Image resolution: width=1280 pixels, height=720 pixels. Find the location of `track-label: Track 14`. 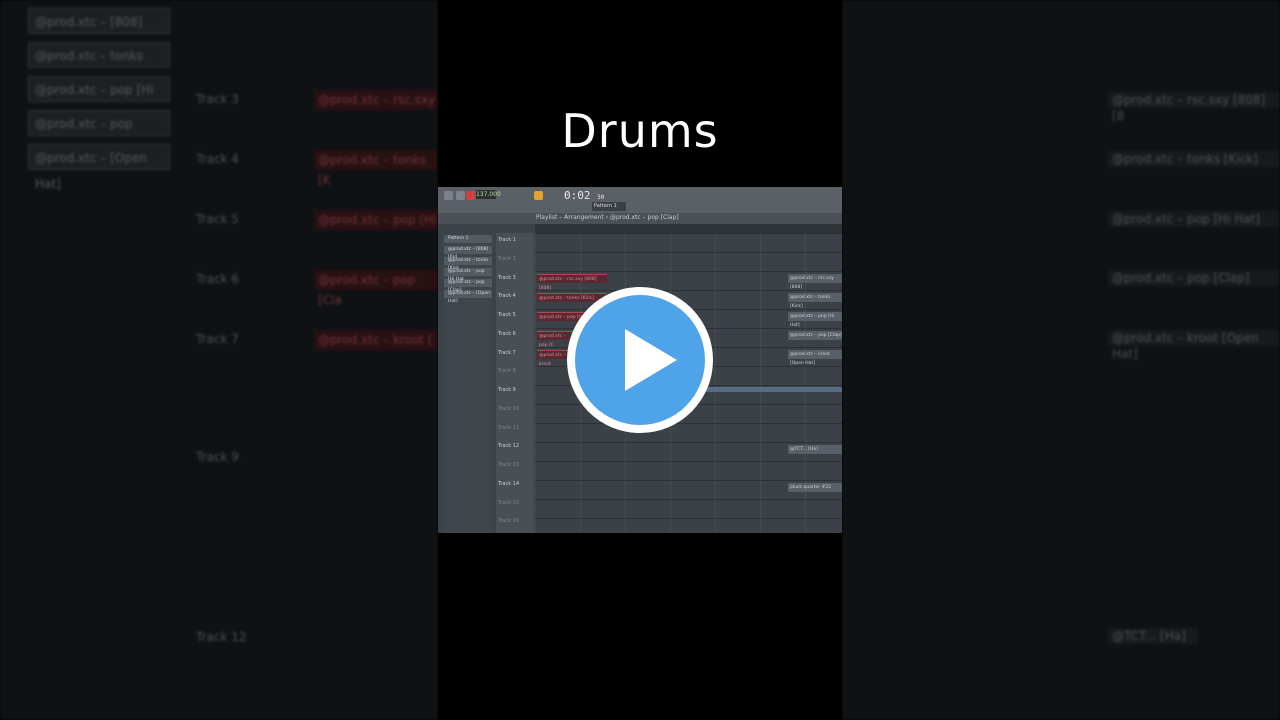

track-label: Track 14 is located at coordinates (508, 484).